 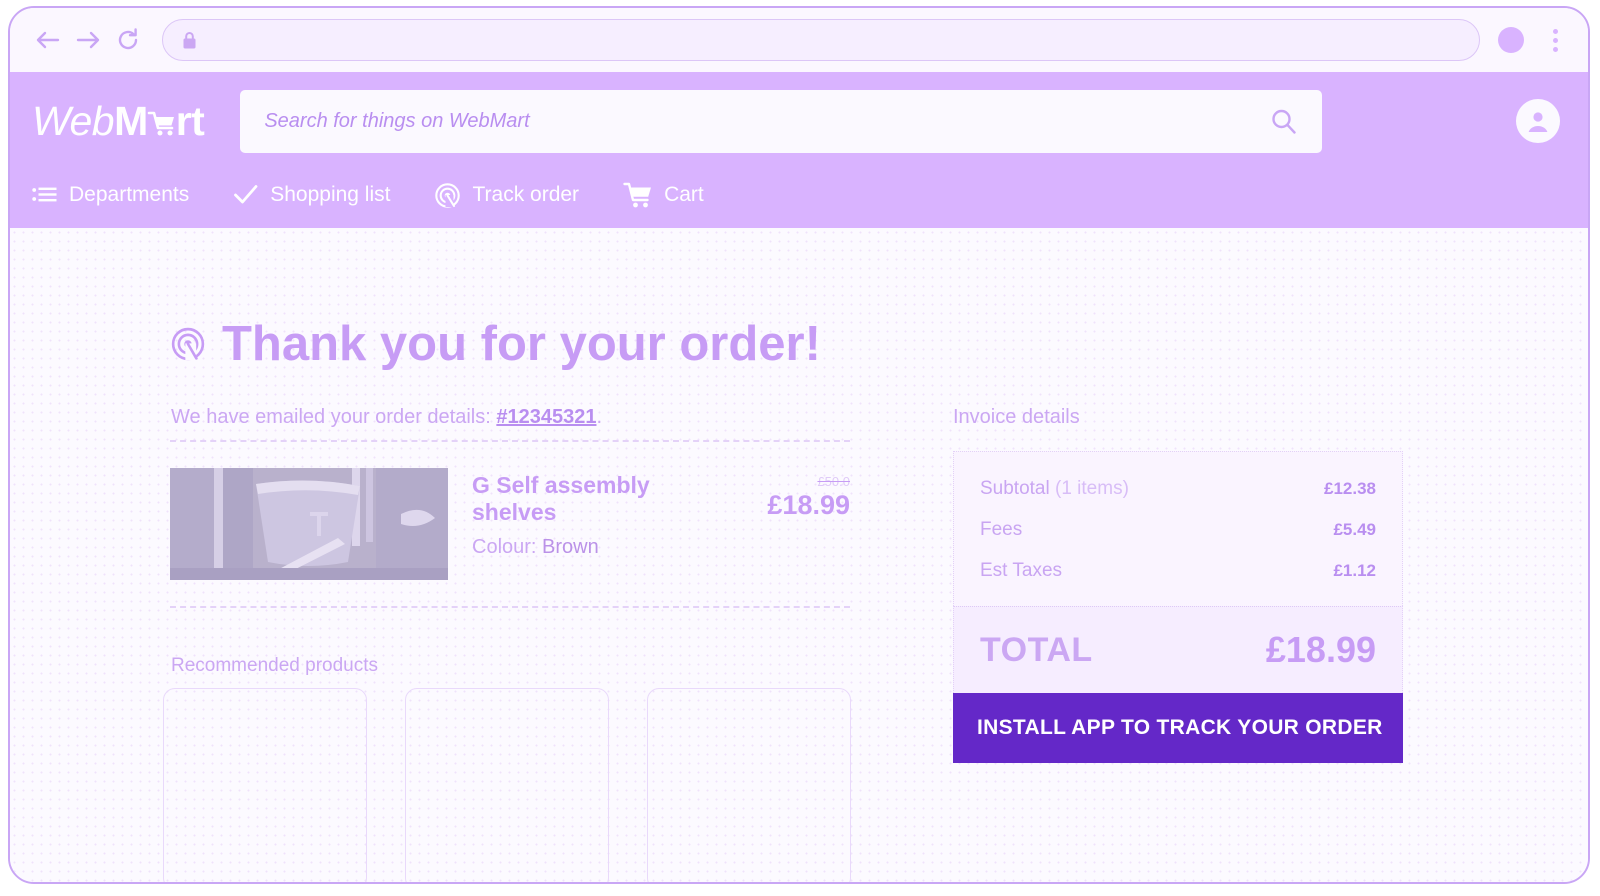 What do you see at coordinates (1532, 40) in the screenshot?
I see `chrome-right-controls` at bounding box center [1532, 40].